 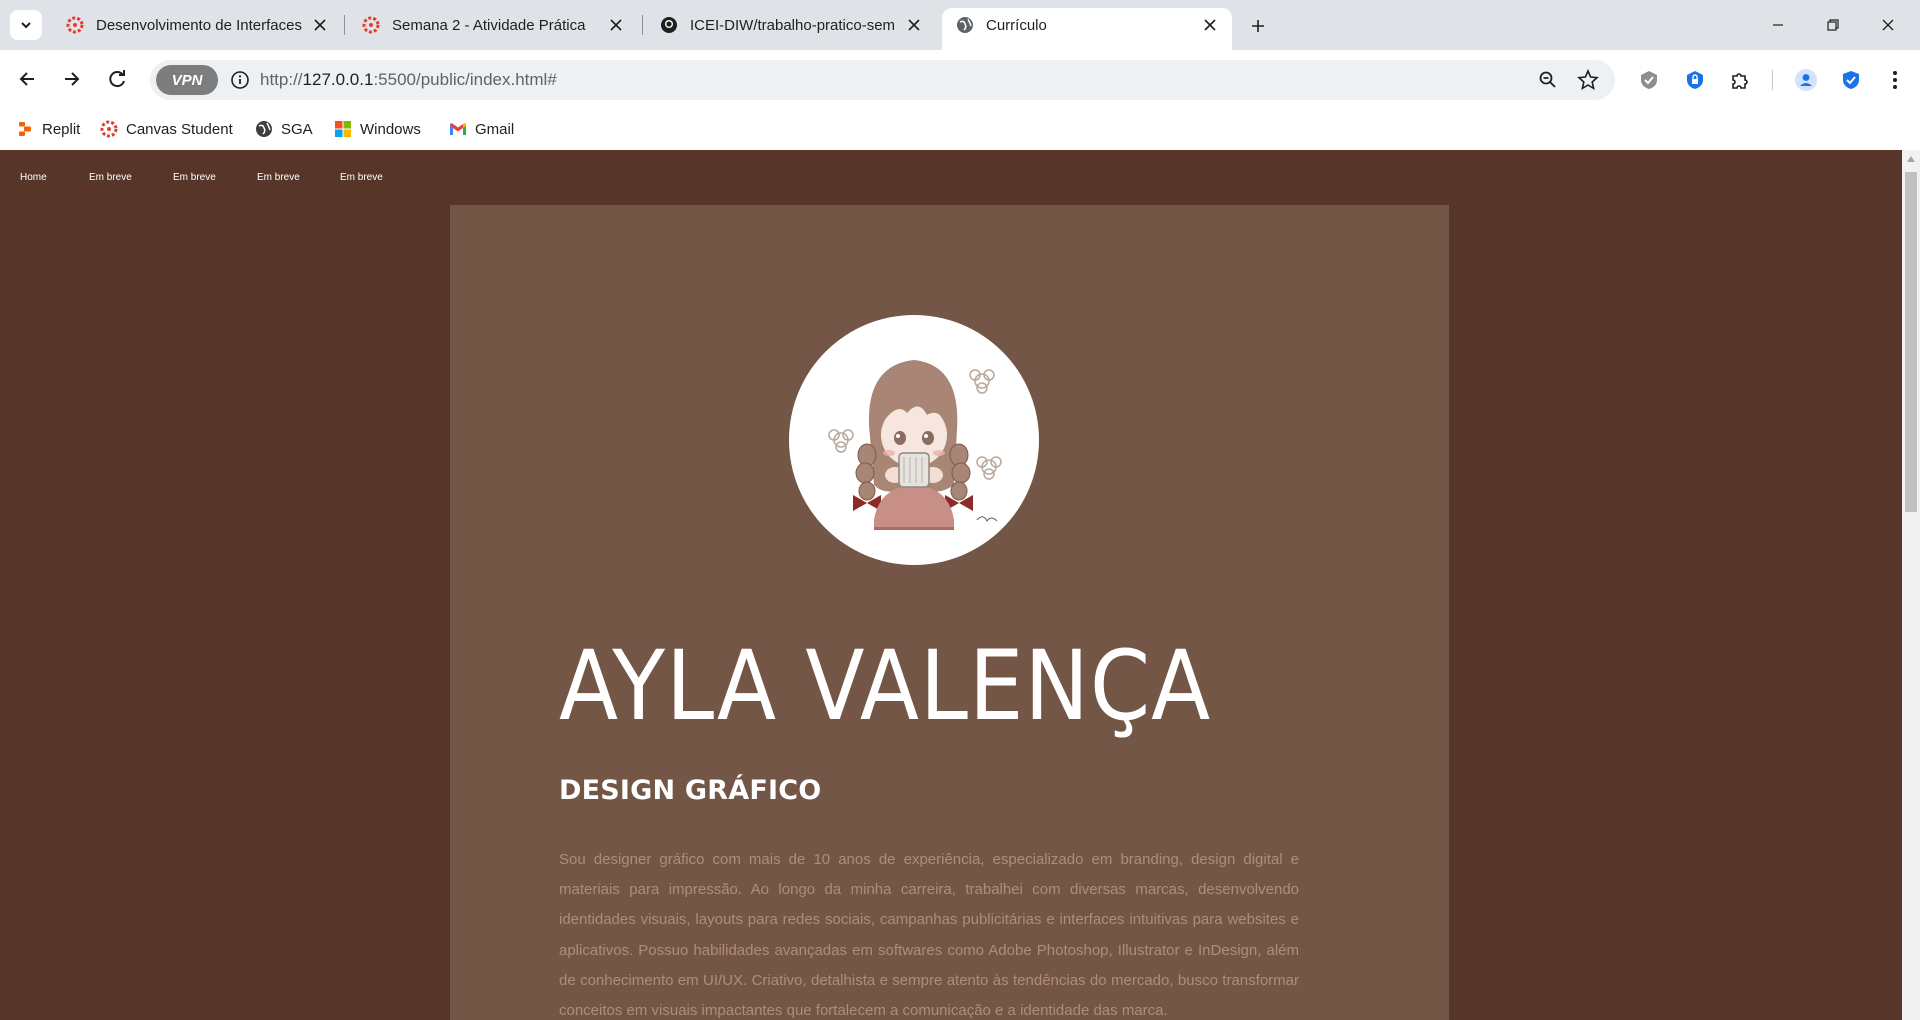 I want to click on arrow-left-icon, so click(x=26, y=79).